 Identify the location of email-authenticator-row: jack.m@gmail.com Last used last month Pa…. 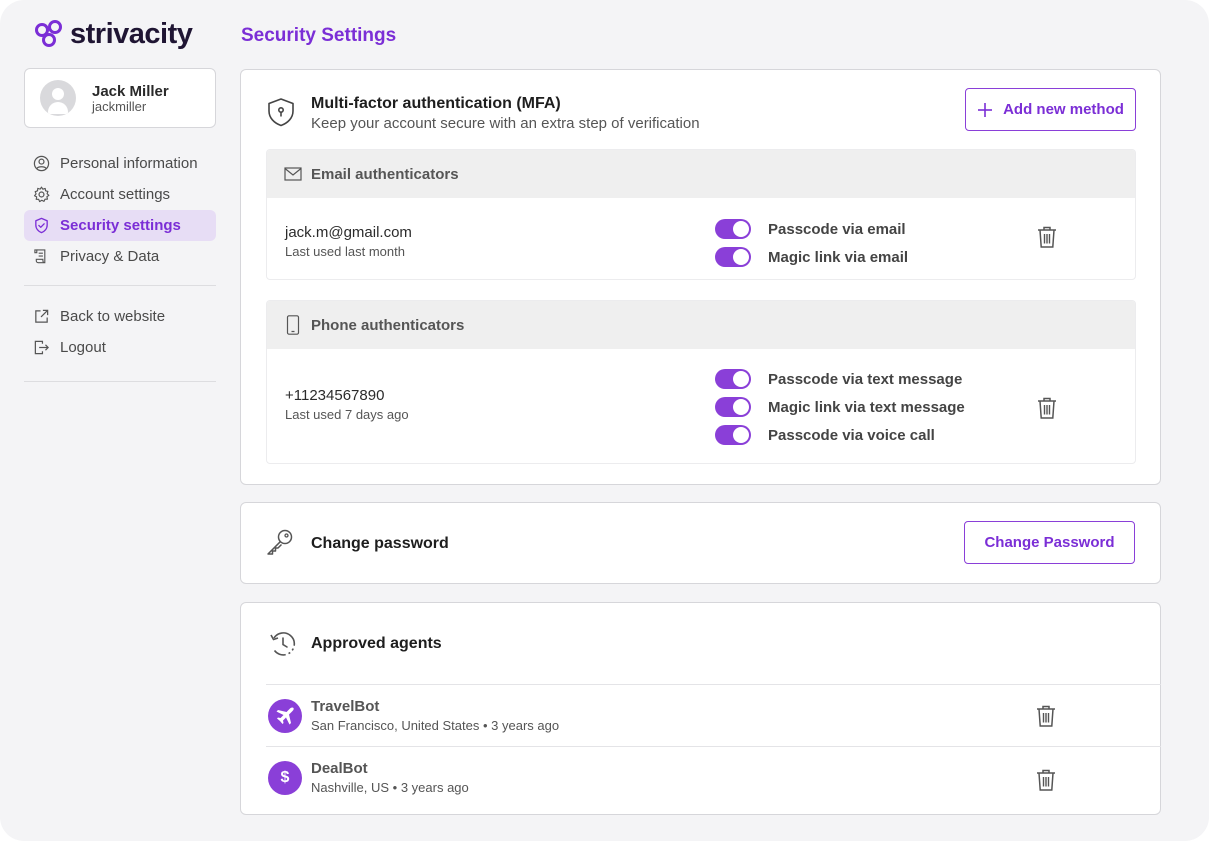
(701, 238).